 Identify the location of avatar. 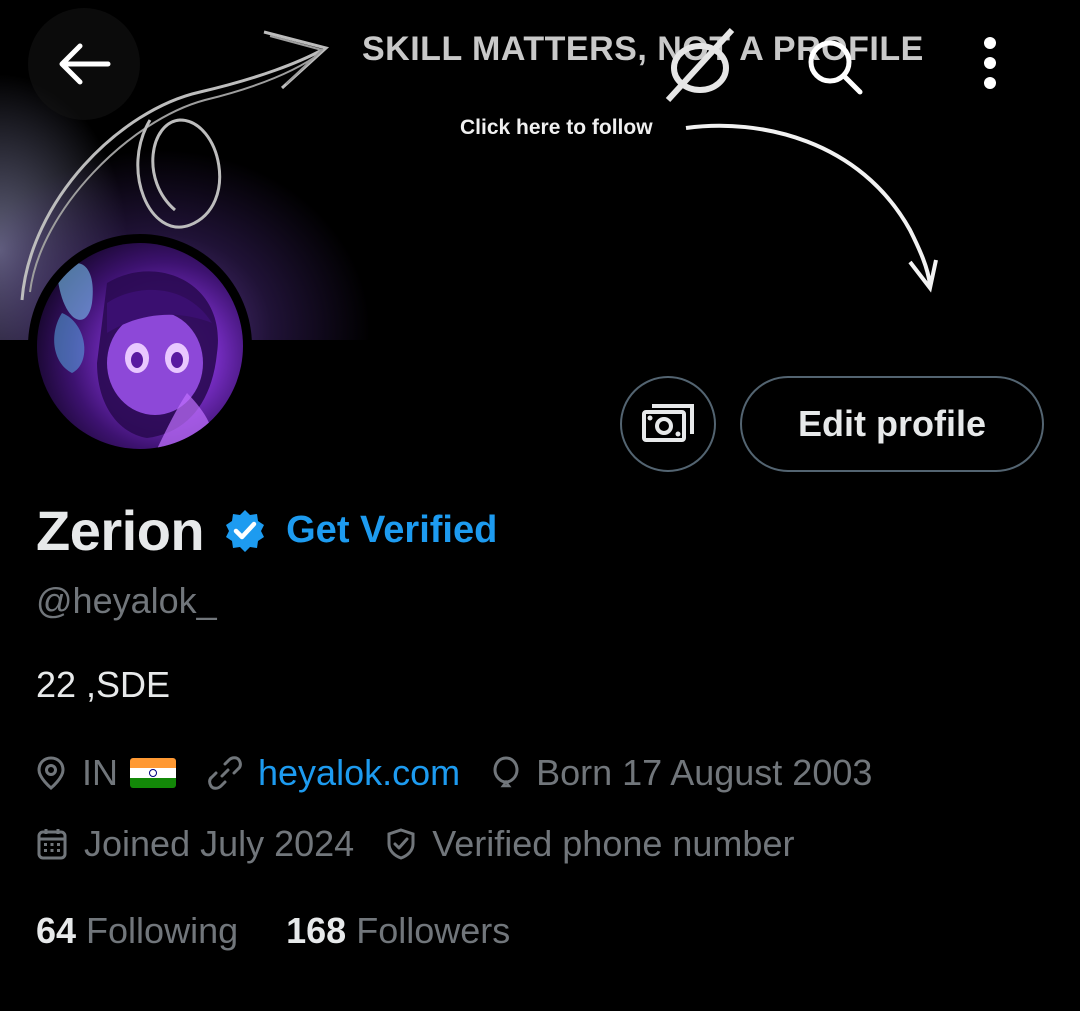
(140, 346).